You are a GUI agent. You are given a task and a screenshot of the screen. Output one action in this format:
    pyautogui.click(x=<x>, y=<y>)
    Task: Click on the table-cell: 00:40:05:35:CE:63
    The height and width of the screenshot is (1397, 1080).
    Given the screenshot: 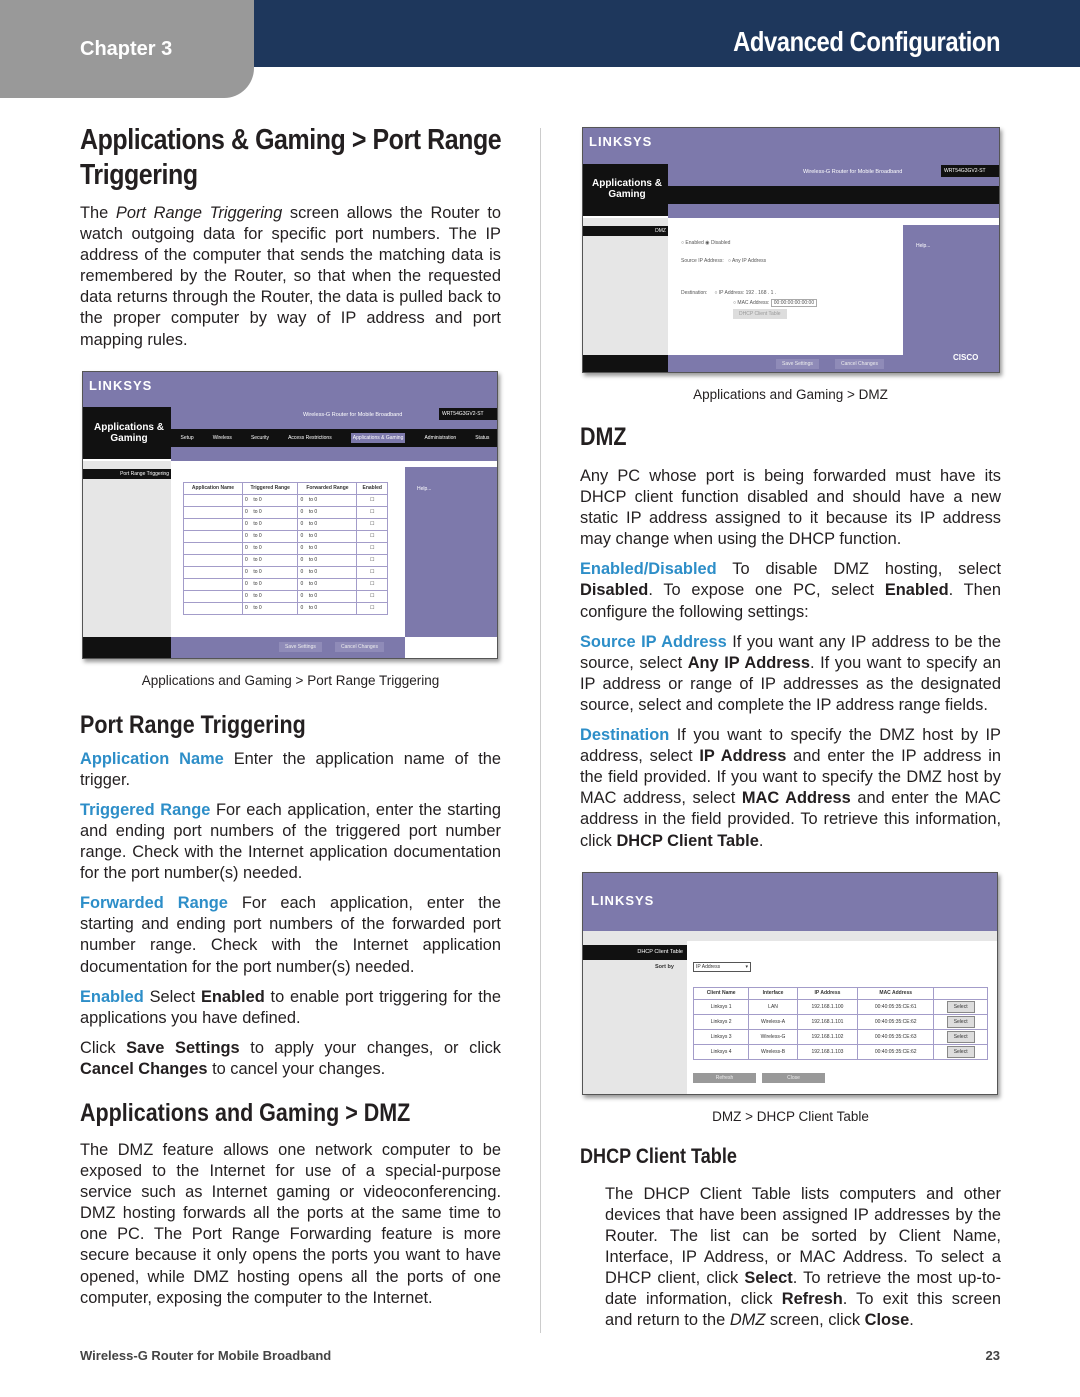 What is the action you would take?
    pyautogui.click(x=896, y=1036)
    